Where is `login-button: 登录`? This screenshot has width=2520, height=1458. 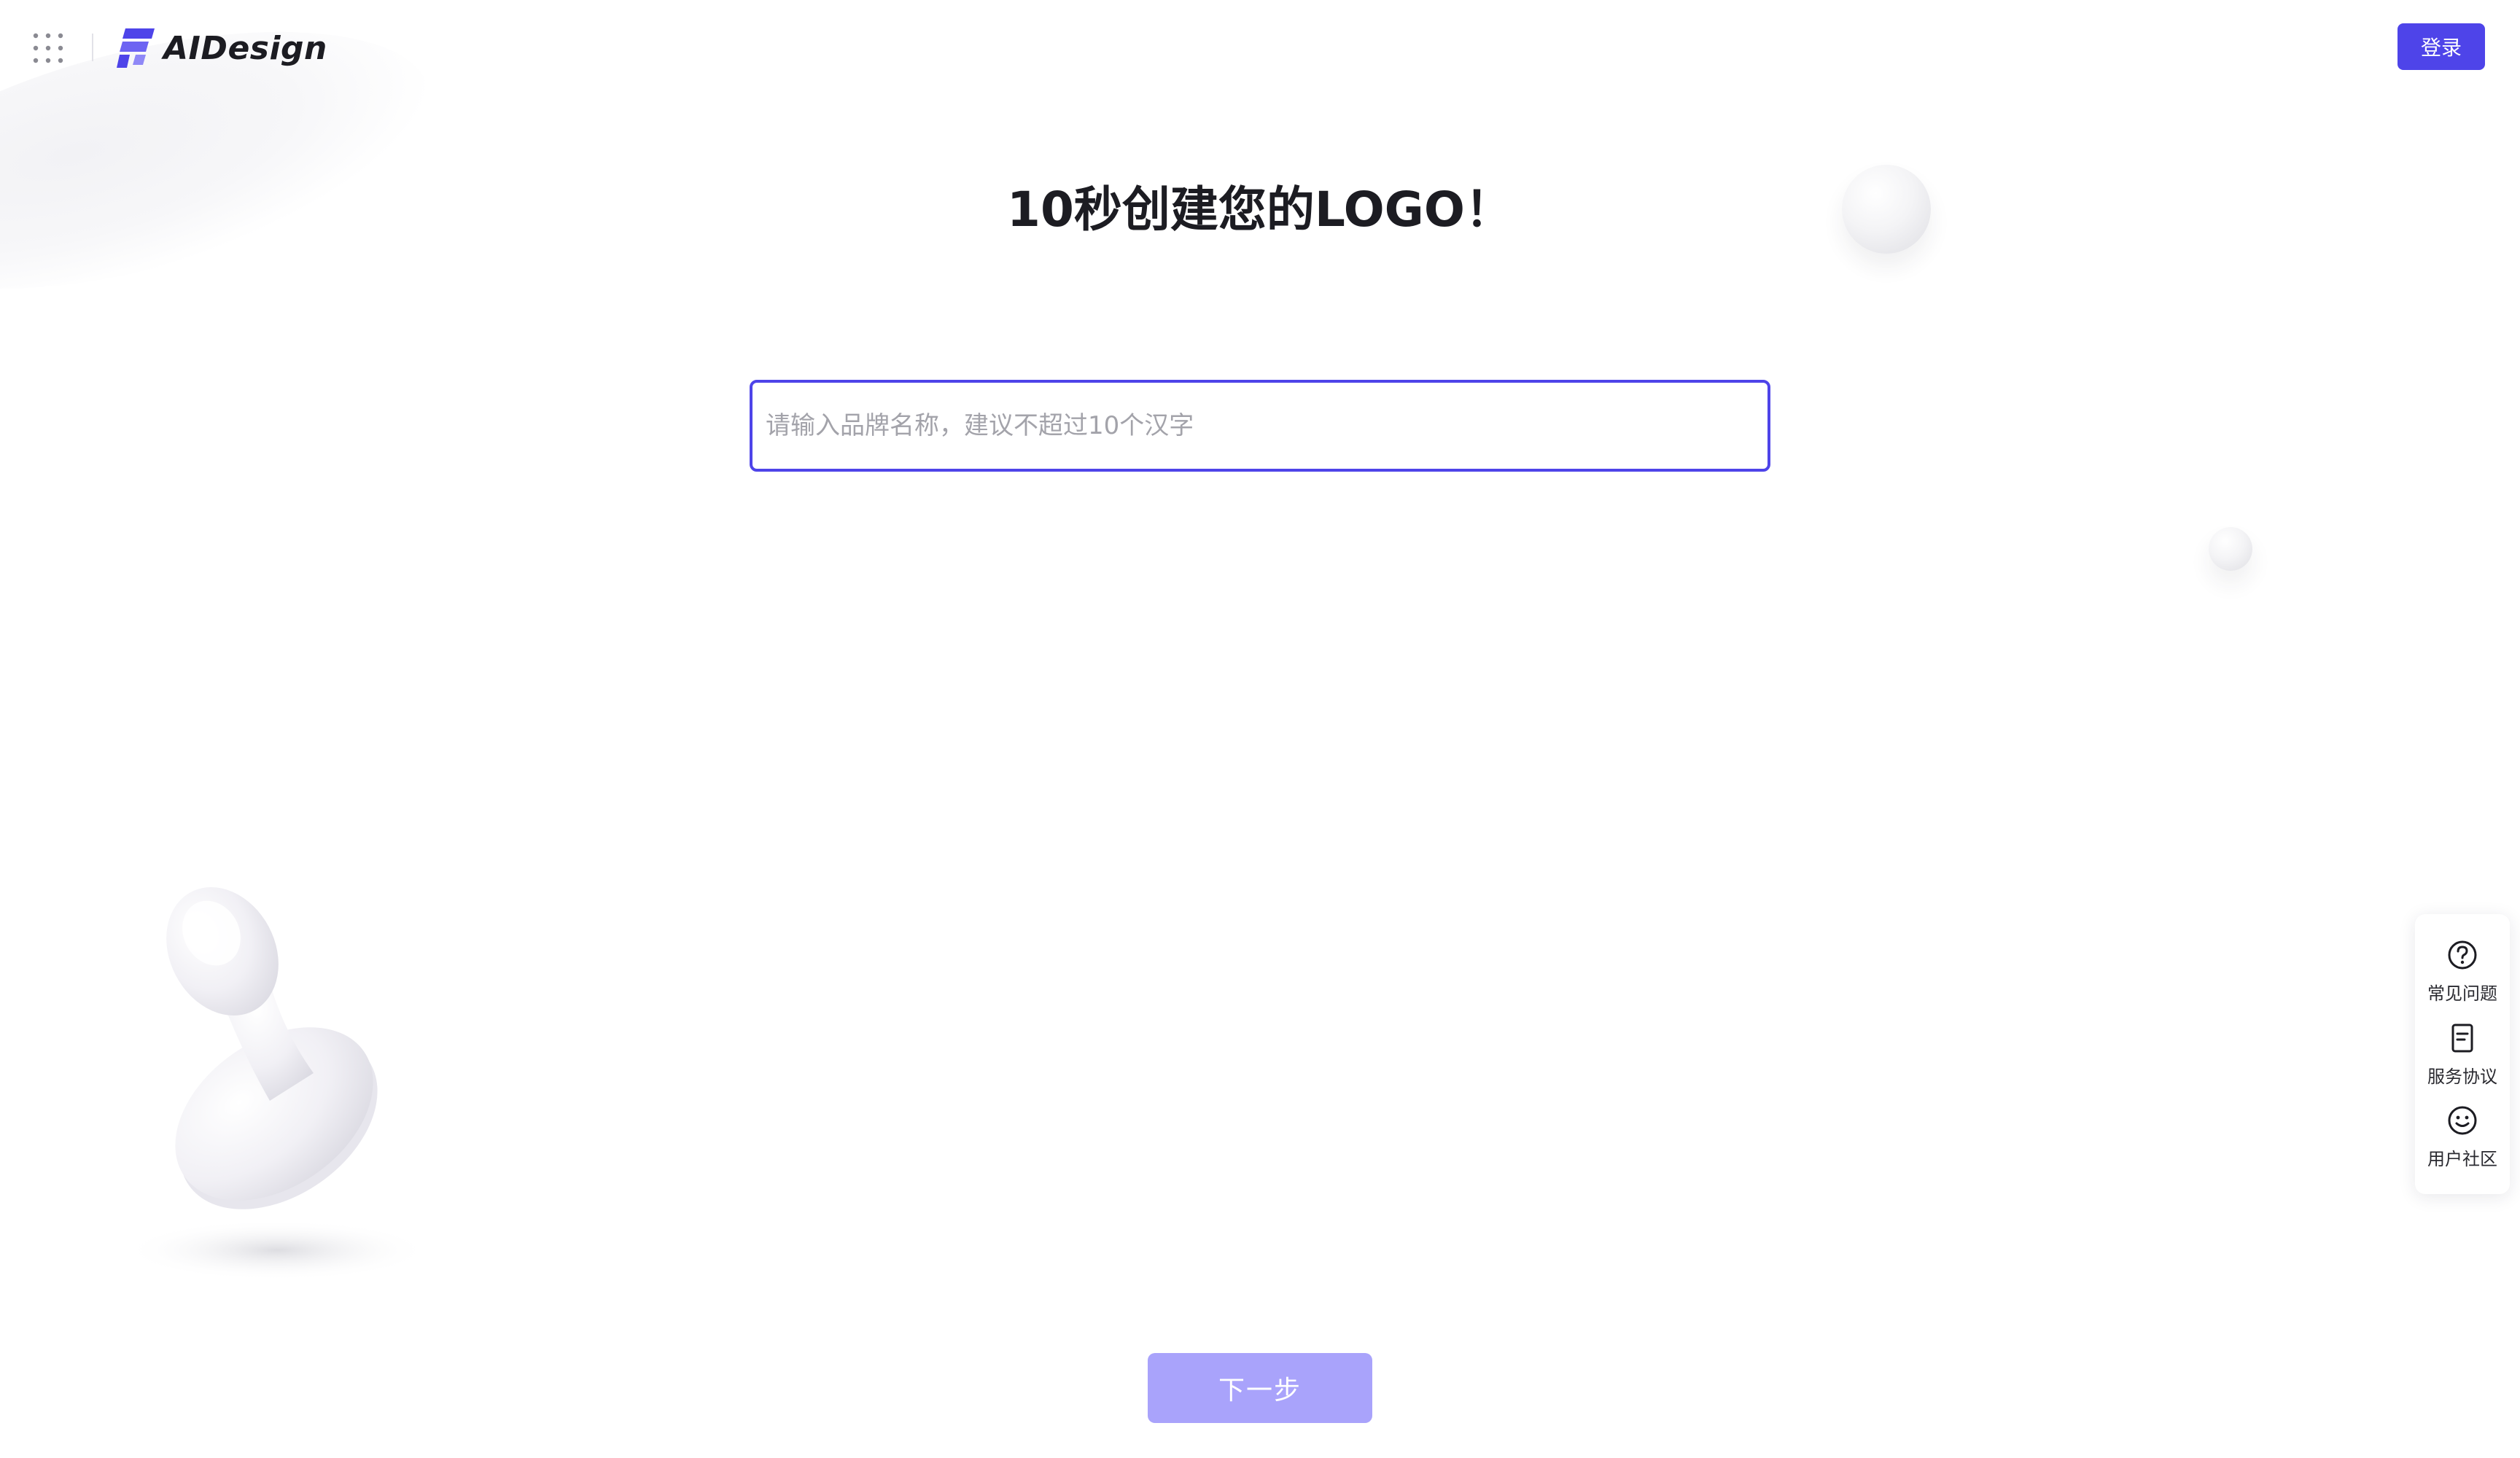
login-button: 登录 is located at coordinates (2441, 46).